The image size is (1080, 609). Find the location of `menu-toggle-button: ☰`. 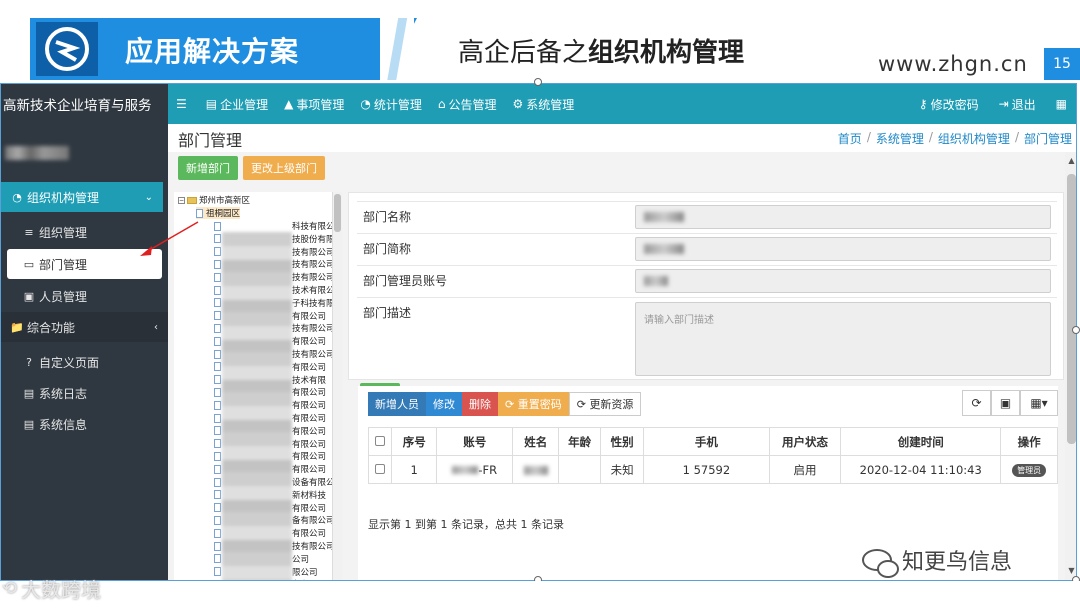

menu-toggle-button: ☰ is located at coordinates (183, 104).